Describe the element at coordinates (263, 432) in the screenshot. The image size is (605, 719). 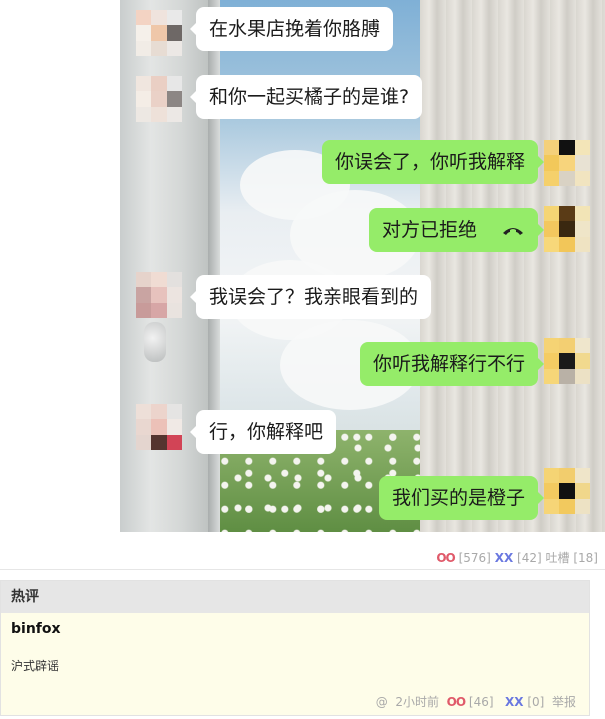
I see `chat-message-incoming: 行，你解释吧` at that location.